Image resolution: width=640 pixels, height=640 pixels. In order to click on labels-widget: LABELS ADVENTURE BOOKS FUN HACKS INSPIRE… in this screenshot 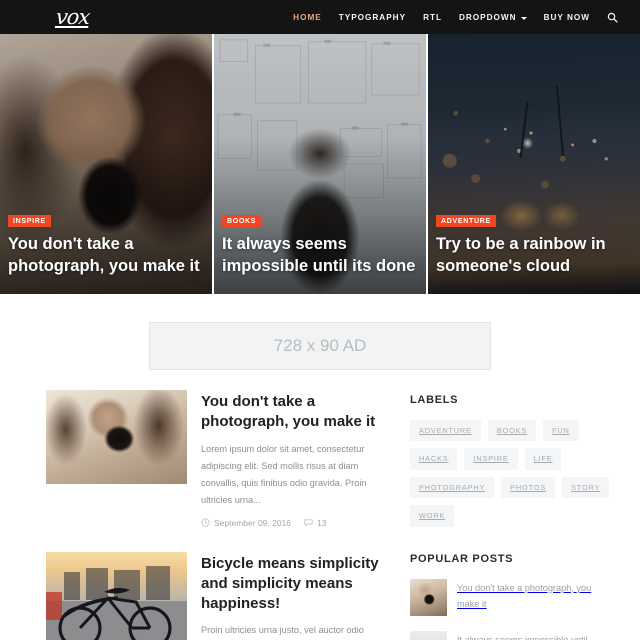, I will do `click(510, 460)`.